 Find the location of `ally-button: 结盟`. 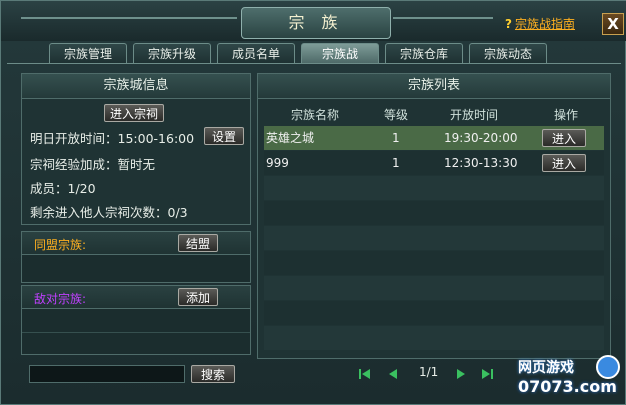

ally-button: 结盟 is located at coordinates (198, 243).